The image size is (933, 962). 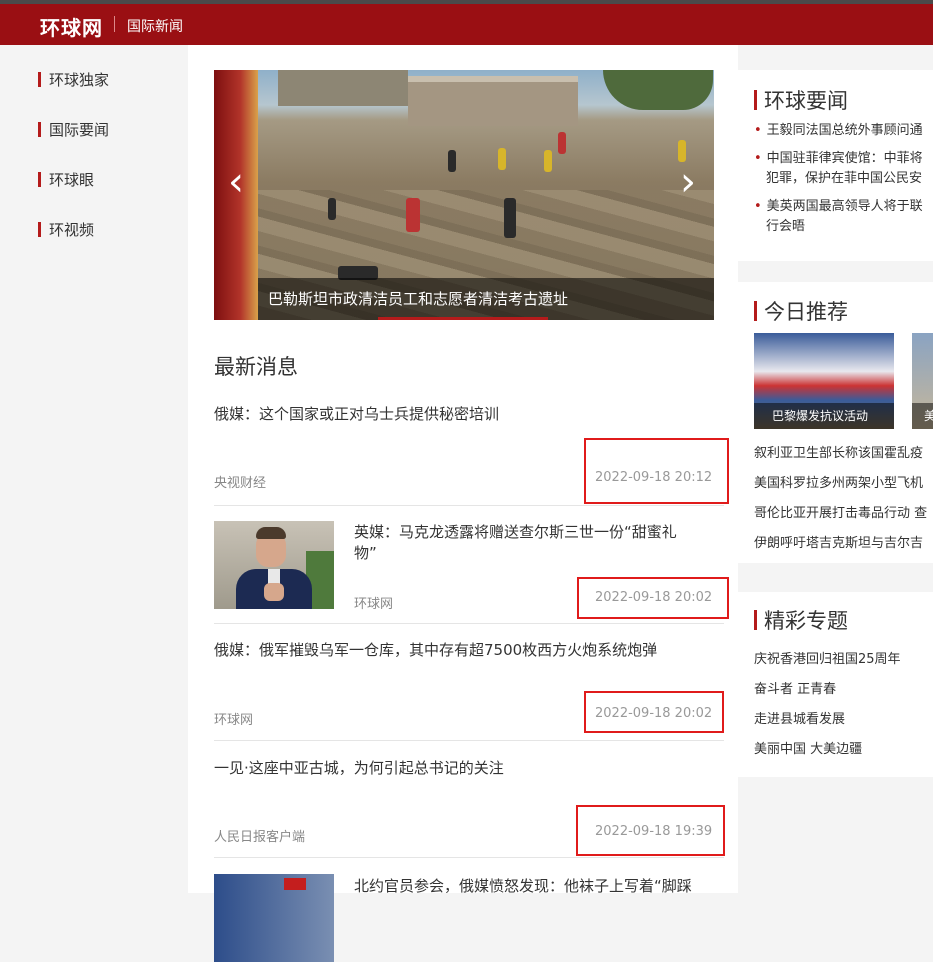 What do you see at coordinates (840, 511) in the screenshot?
I see `recommend-link: 哥伦比亚开展打击毒品行动 查` at bounding box center [840, 511].